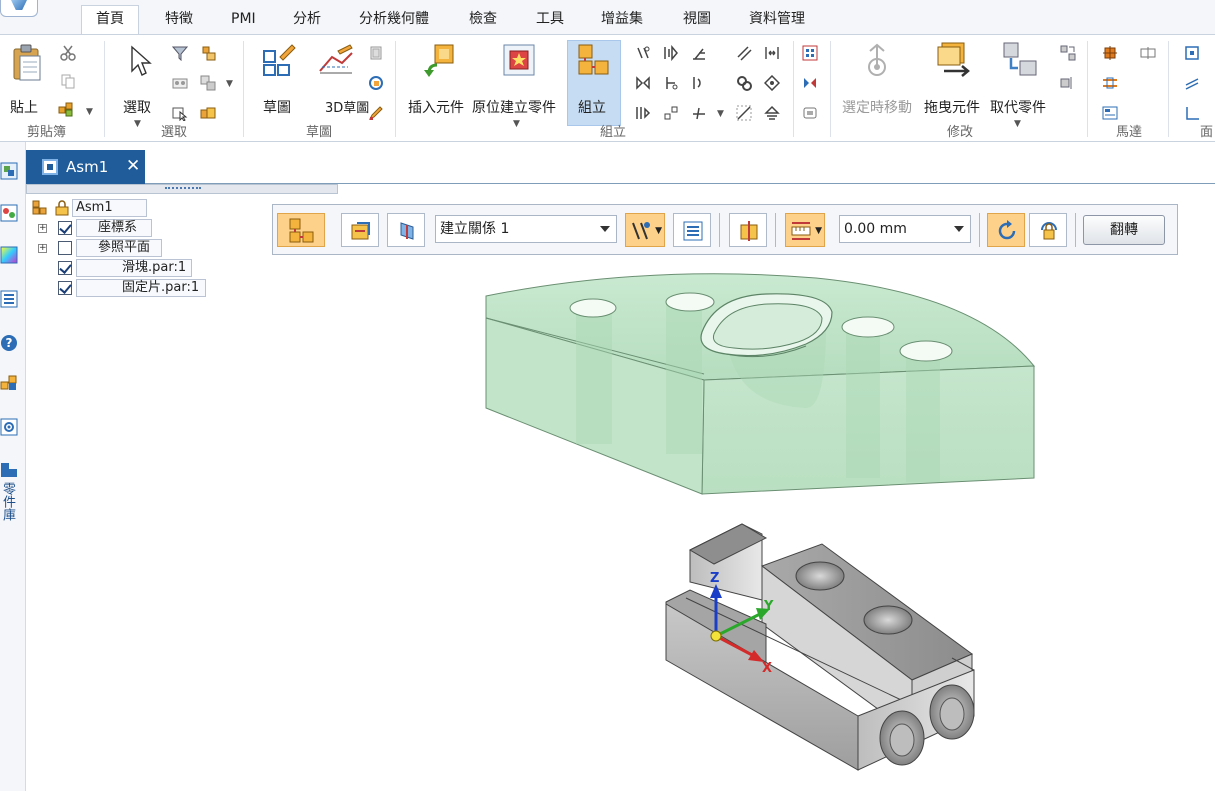 This screenshot has width=1215, height=791. I want to click on pathfinder-icon, so click(9, 171).